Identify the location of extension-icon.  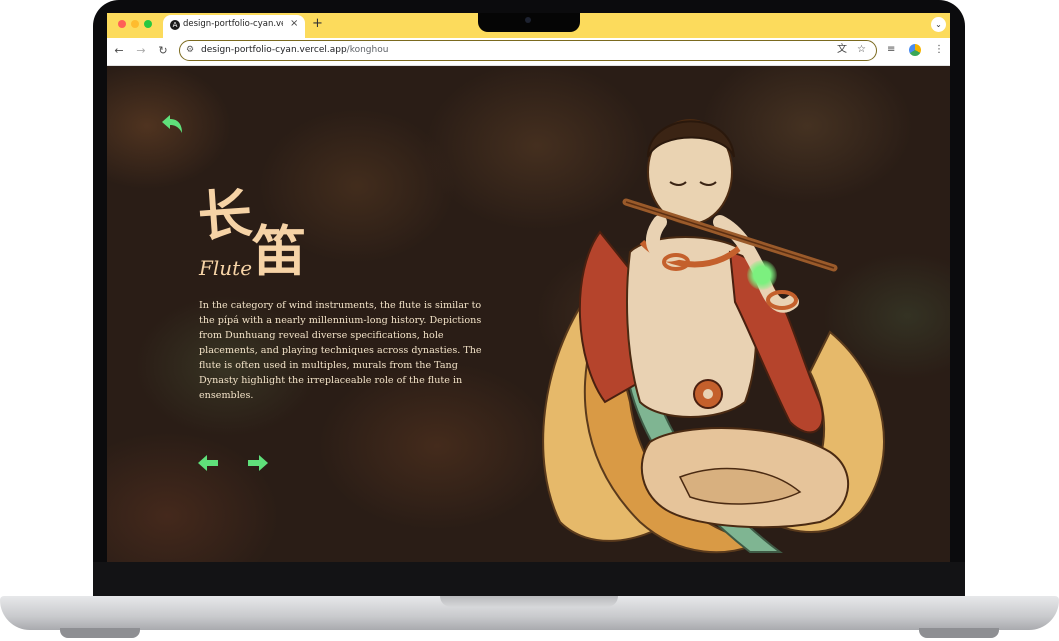
(915, 50).